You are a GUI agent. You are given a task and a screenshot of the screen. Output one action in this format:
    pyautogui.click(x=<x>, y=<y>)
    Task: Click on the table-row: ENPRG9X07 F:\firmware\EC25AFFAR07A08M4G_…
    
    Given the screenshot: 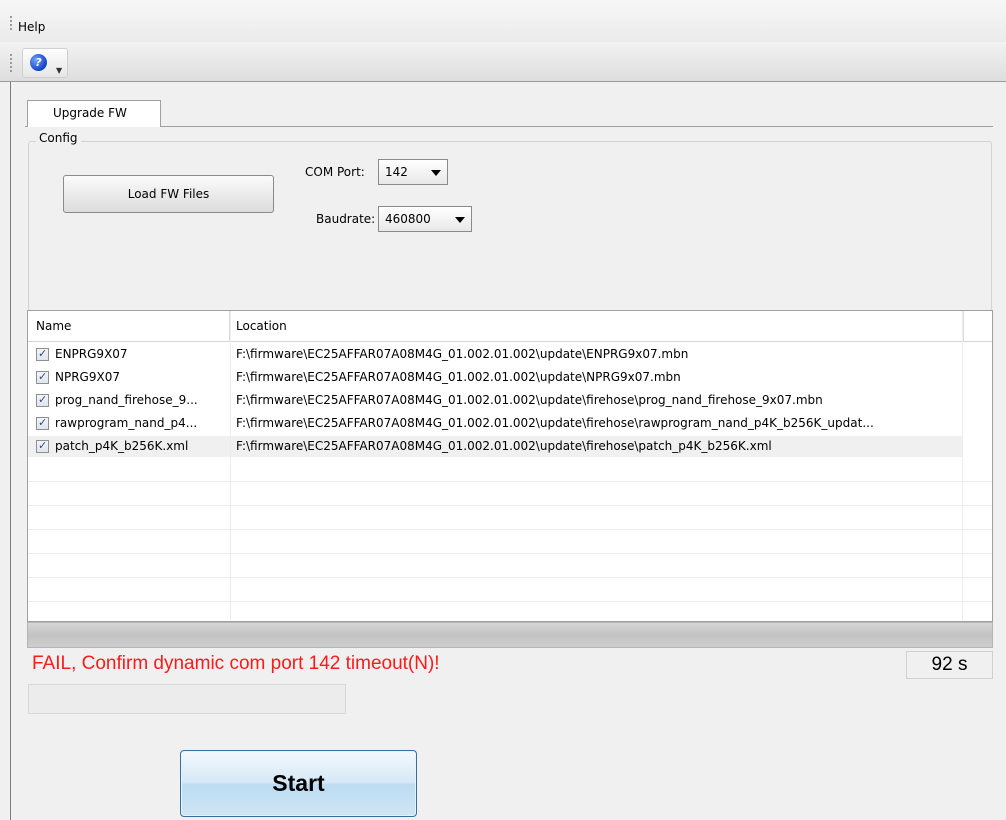 What is the action you would take?
    pyautogui.click(x=495, y=354)
    